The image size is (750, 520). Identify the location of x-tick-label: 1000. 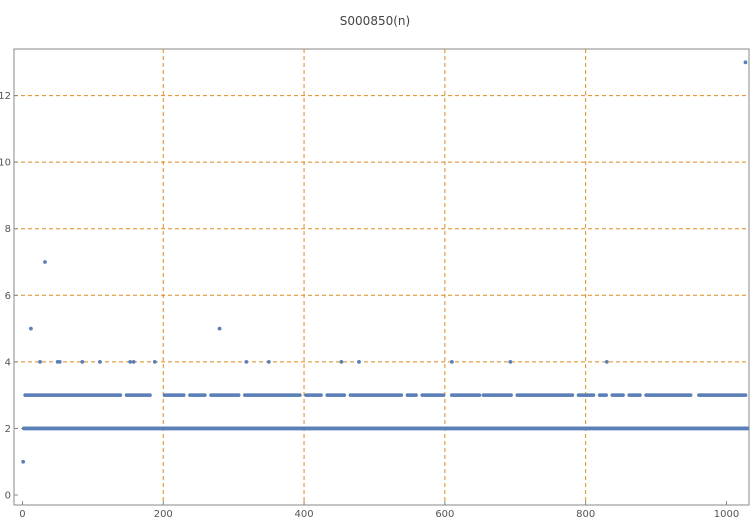
(726, 514).